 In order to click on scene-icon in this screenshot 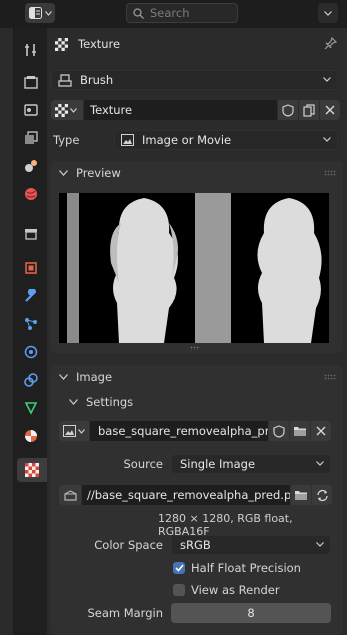, I will do `click(31, 166)`.